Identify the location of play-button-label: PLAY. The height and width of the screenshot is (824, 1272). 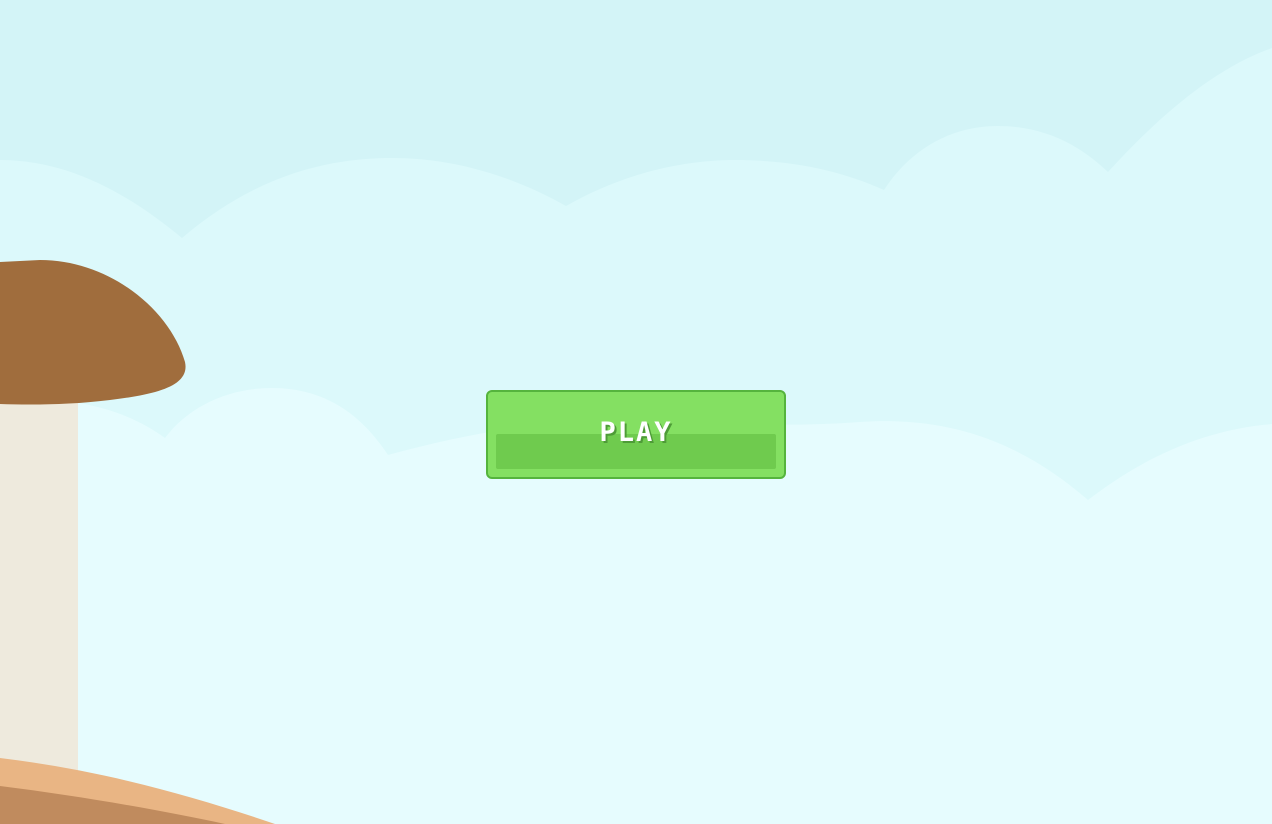
(636, 432).